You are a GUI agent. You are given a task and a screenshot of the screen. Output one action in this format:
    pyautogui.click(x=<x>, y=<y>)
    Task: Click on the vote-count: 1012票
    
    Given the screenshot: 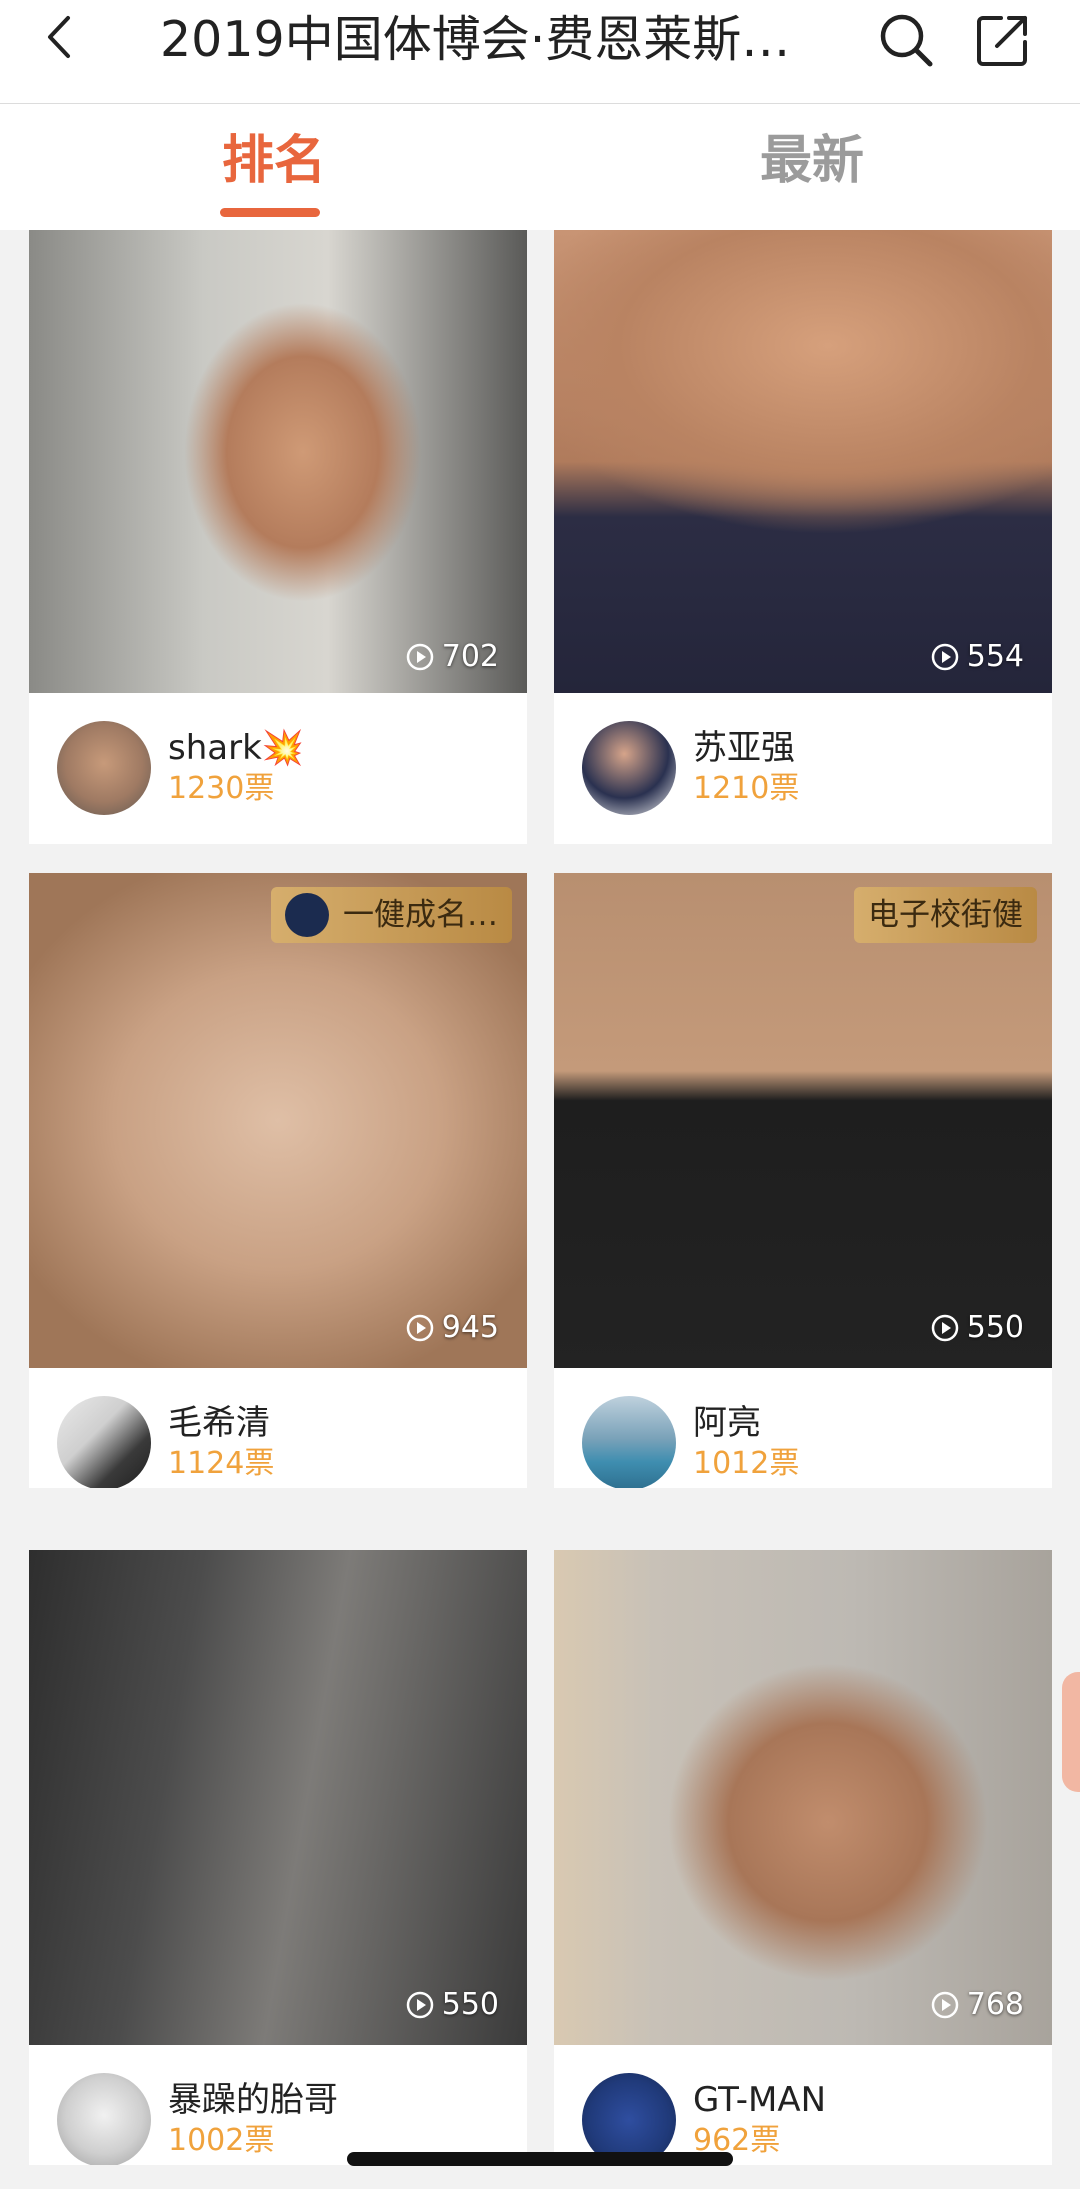 What is the action you would take?
    pyautogui.click(x=746, y=1463)
    